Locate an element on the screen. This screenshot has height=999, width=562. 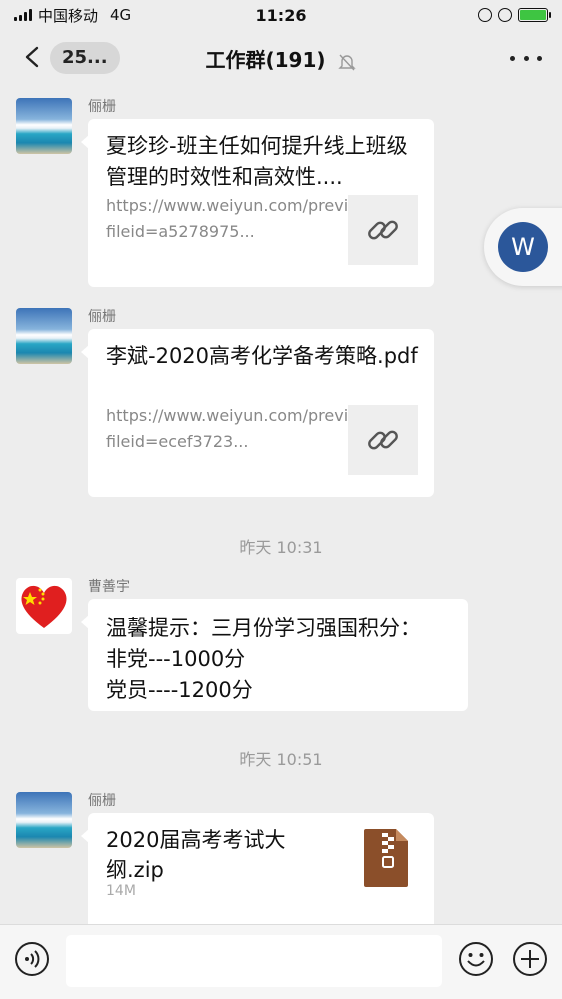
bell-off-icon is located at coordinates (346, 62).